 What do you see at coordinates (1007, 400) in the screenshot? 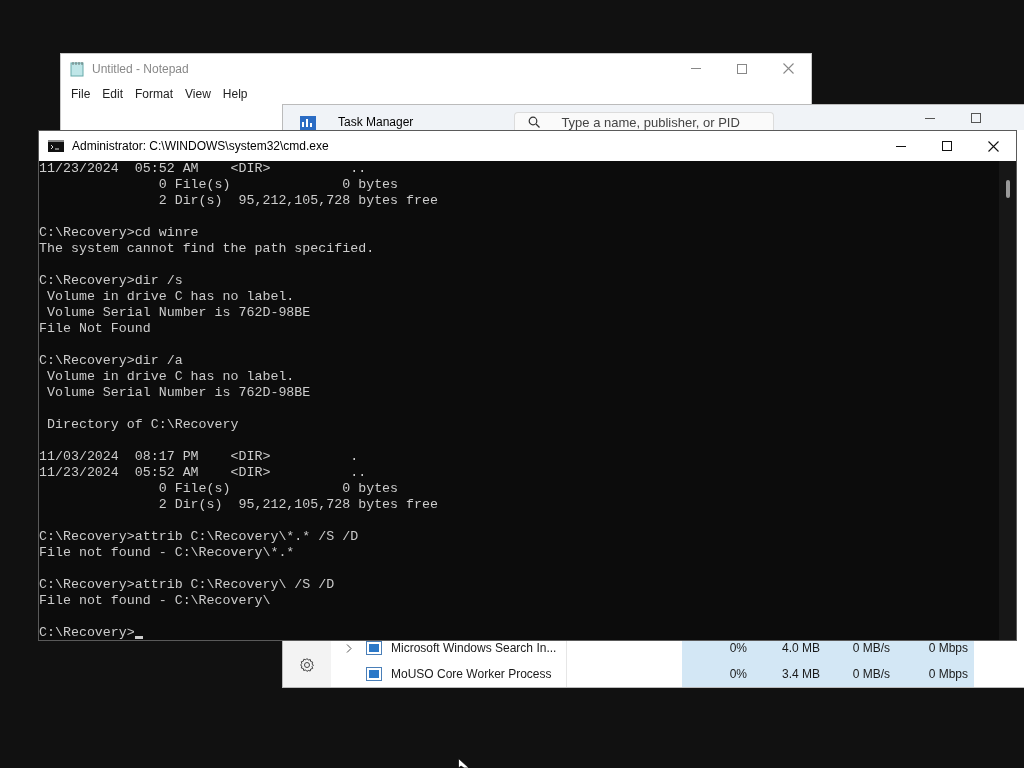
I see `scrollbar` at bounding box center [1007, 400].